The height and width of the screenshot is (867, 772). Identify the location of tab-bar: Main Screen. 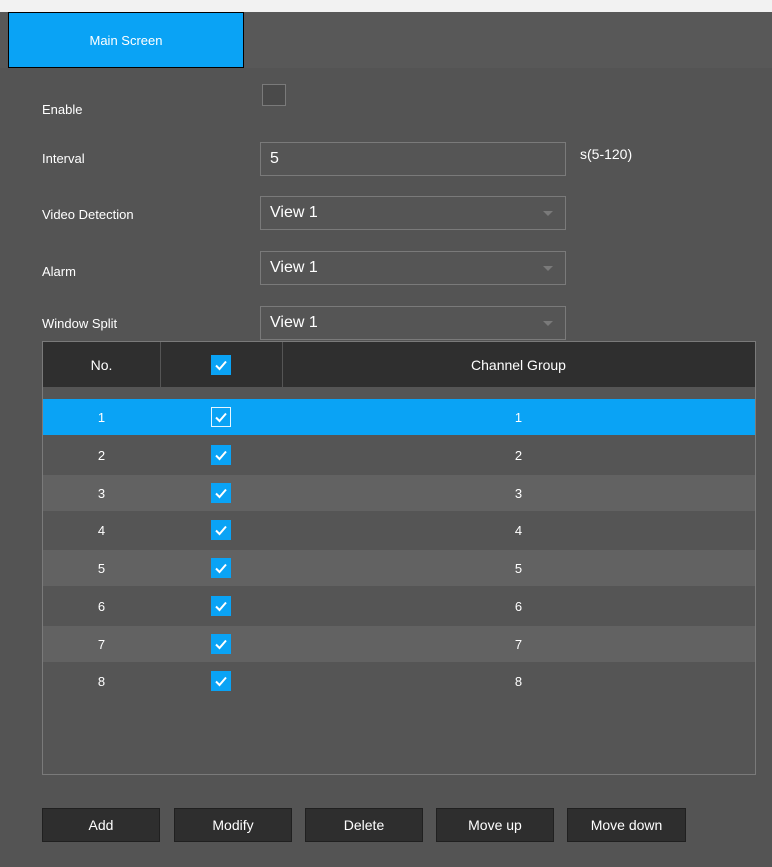
(386, 40).